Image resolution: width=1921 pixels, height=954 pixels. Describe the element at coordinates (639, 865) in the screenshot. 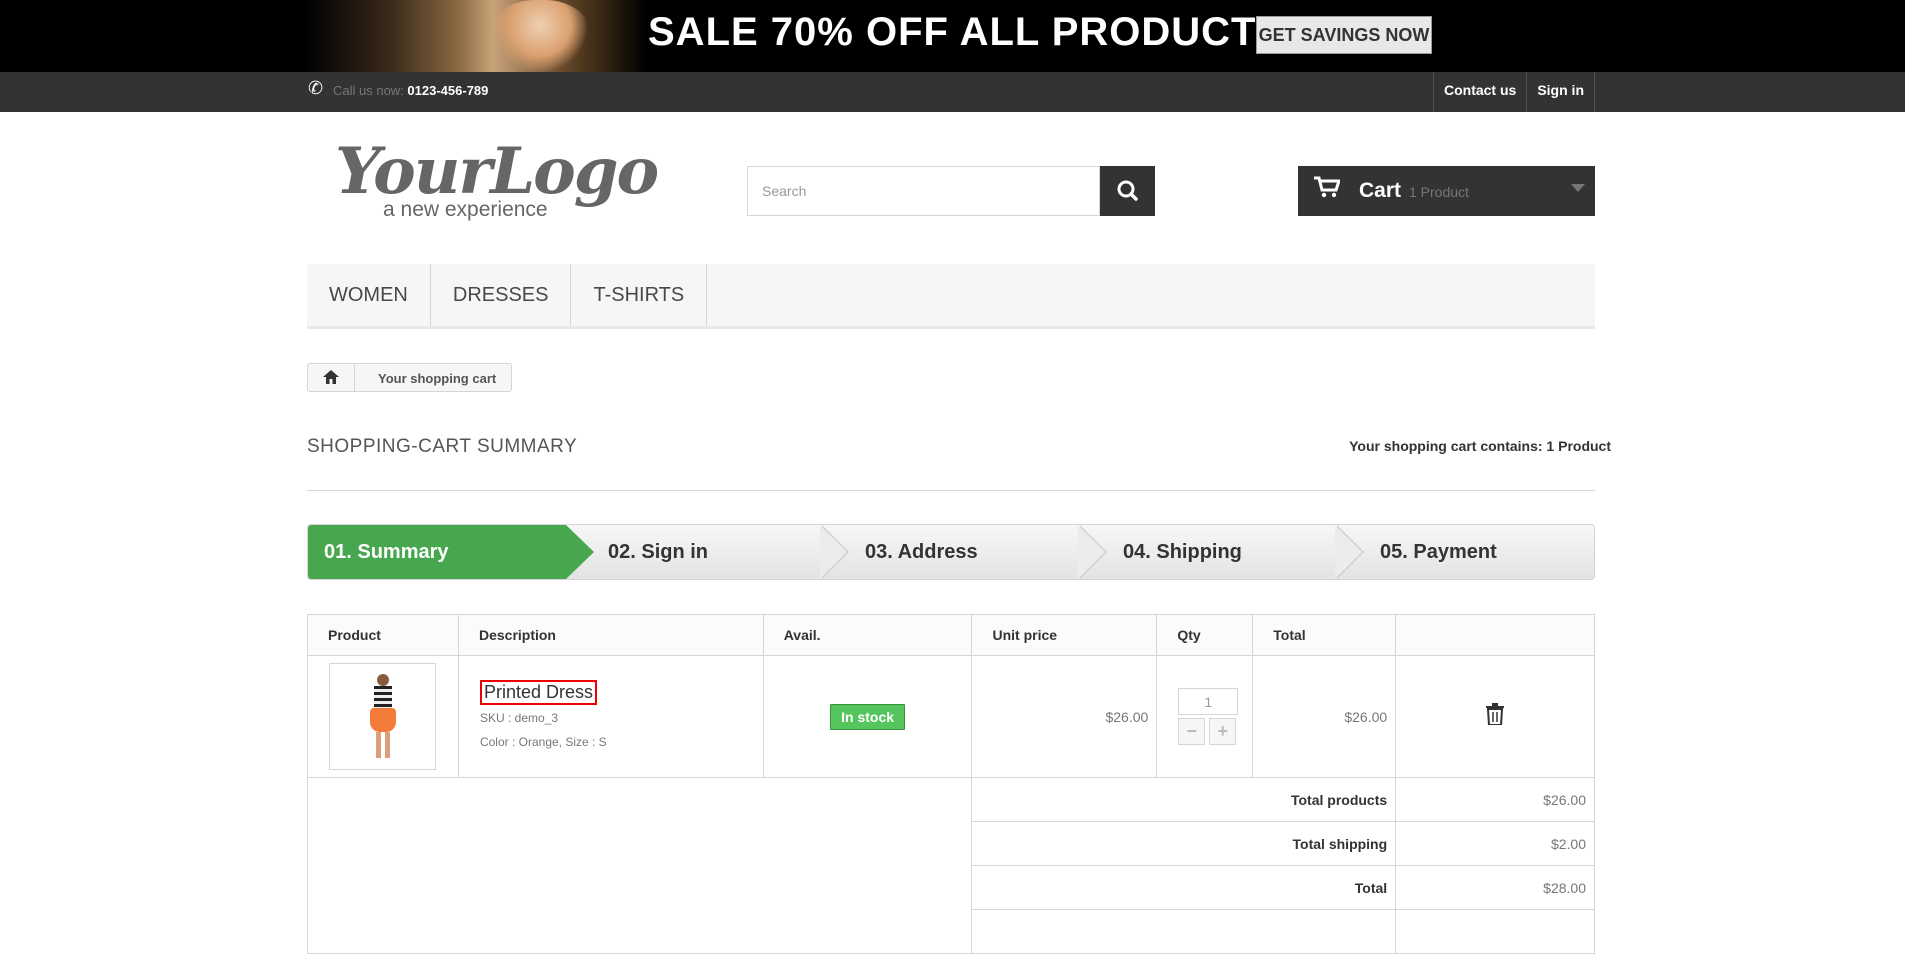

I see `summary-spacer` at that location.